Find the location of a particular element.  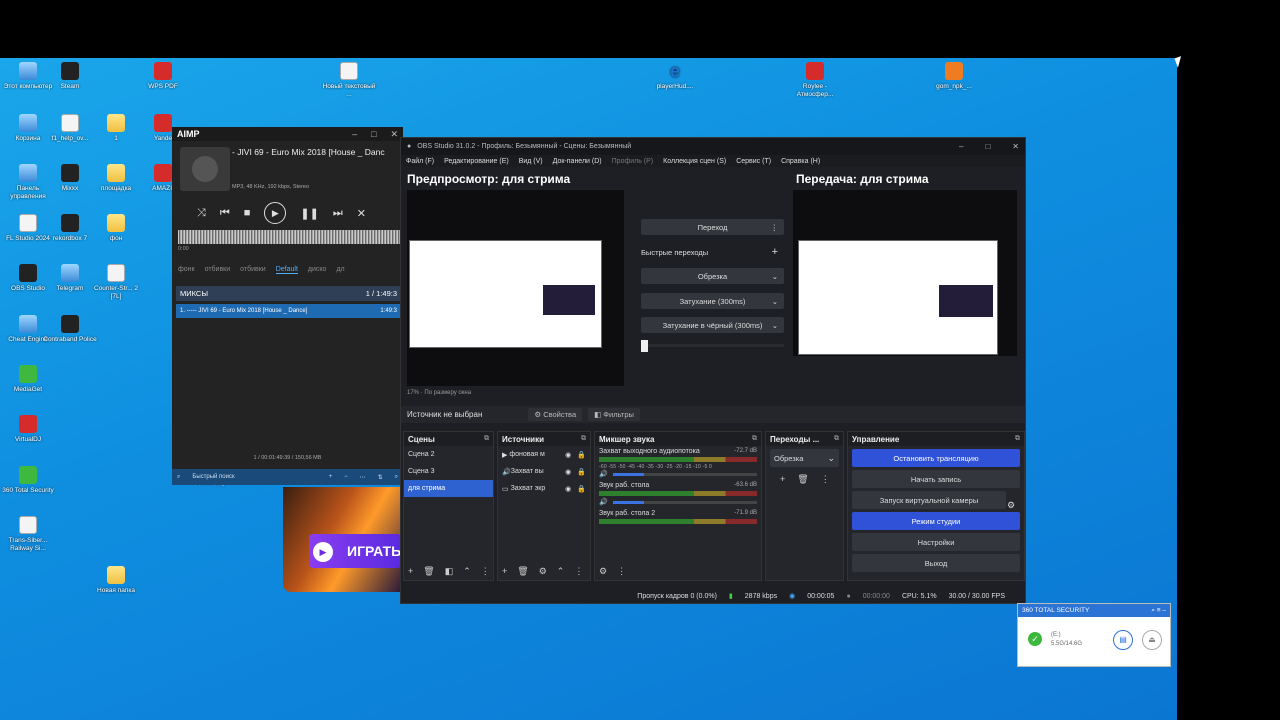

remove-icon: − is located at coordinates (346, 477).